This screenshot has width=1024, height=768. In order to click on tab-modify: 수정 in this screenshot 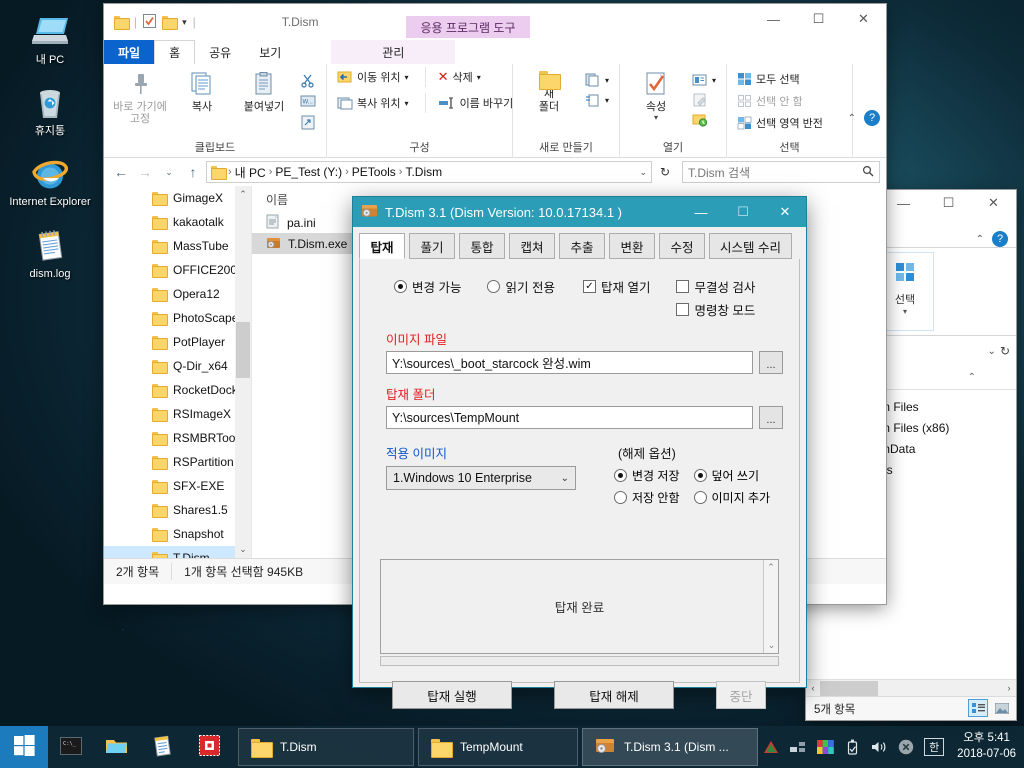, I will do `click(682, 246)`.